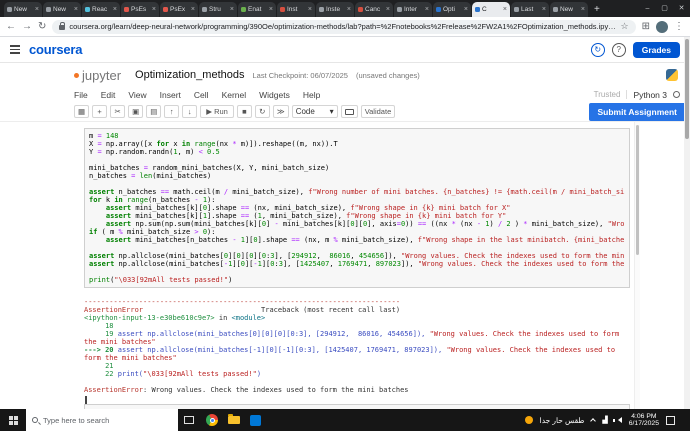  Describe the element at coordinates (244, 111) in the screenshot. I see `interrupt-kernel-button: ■` at that location.